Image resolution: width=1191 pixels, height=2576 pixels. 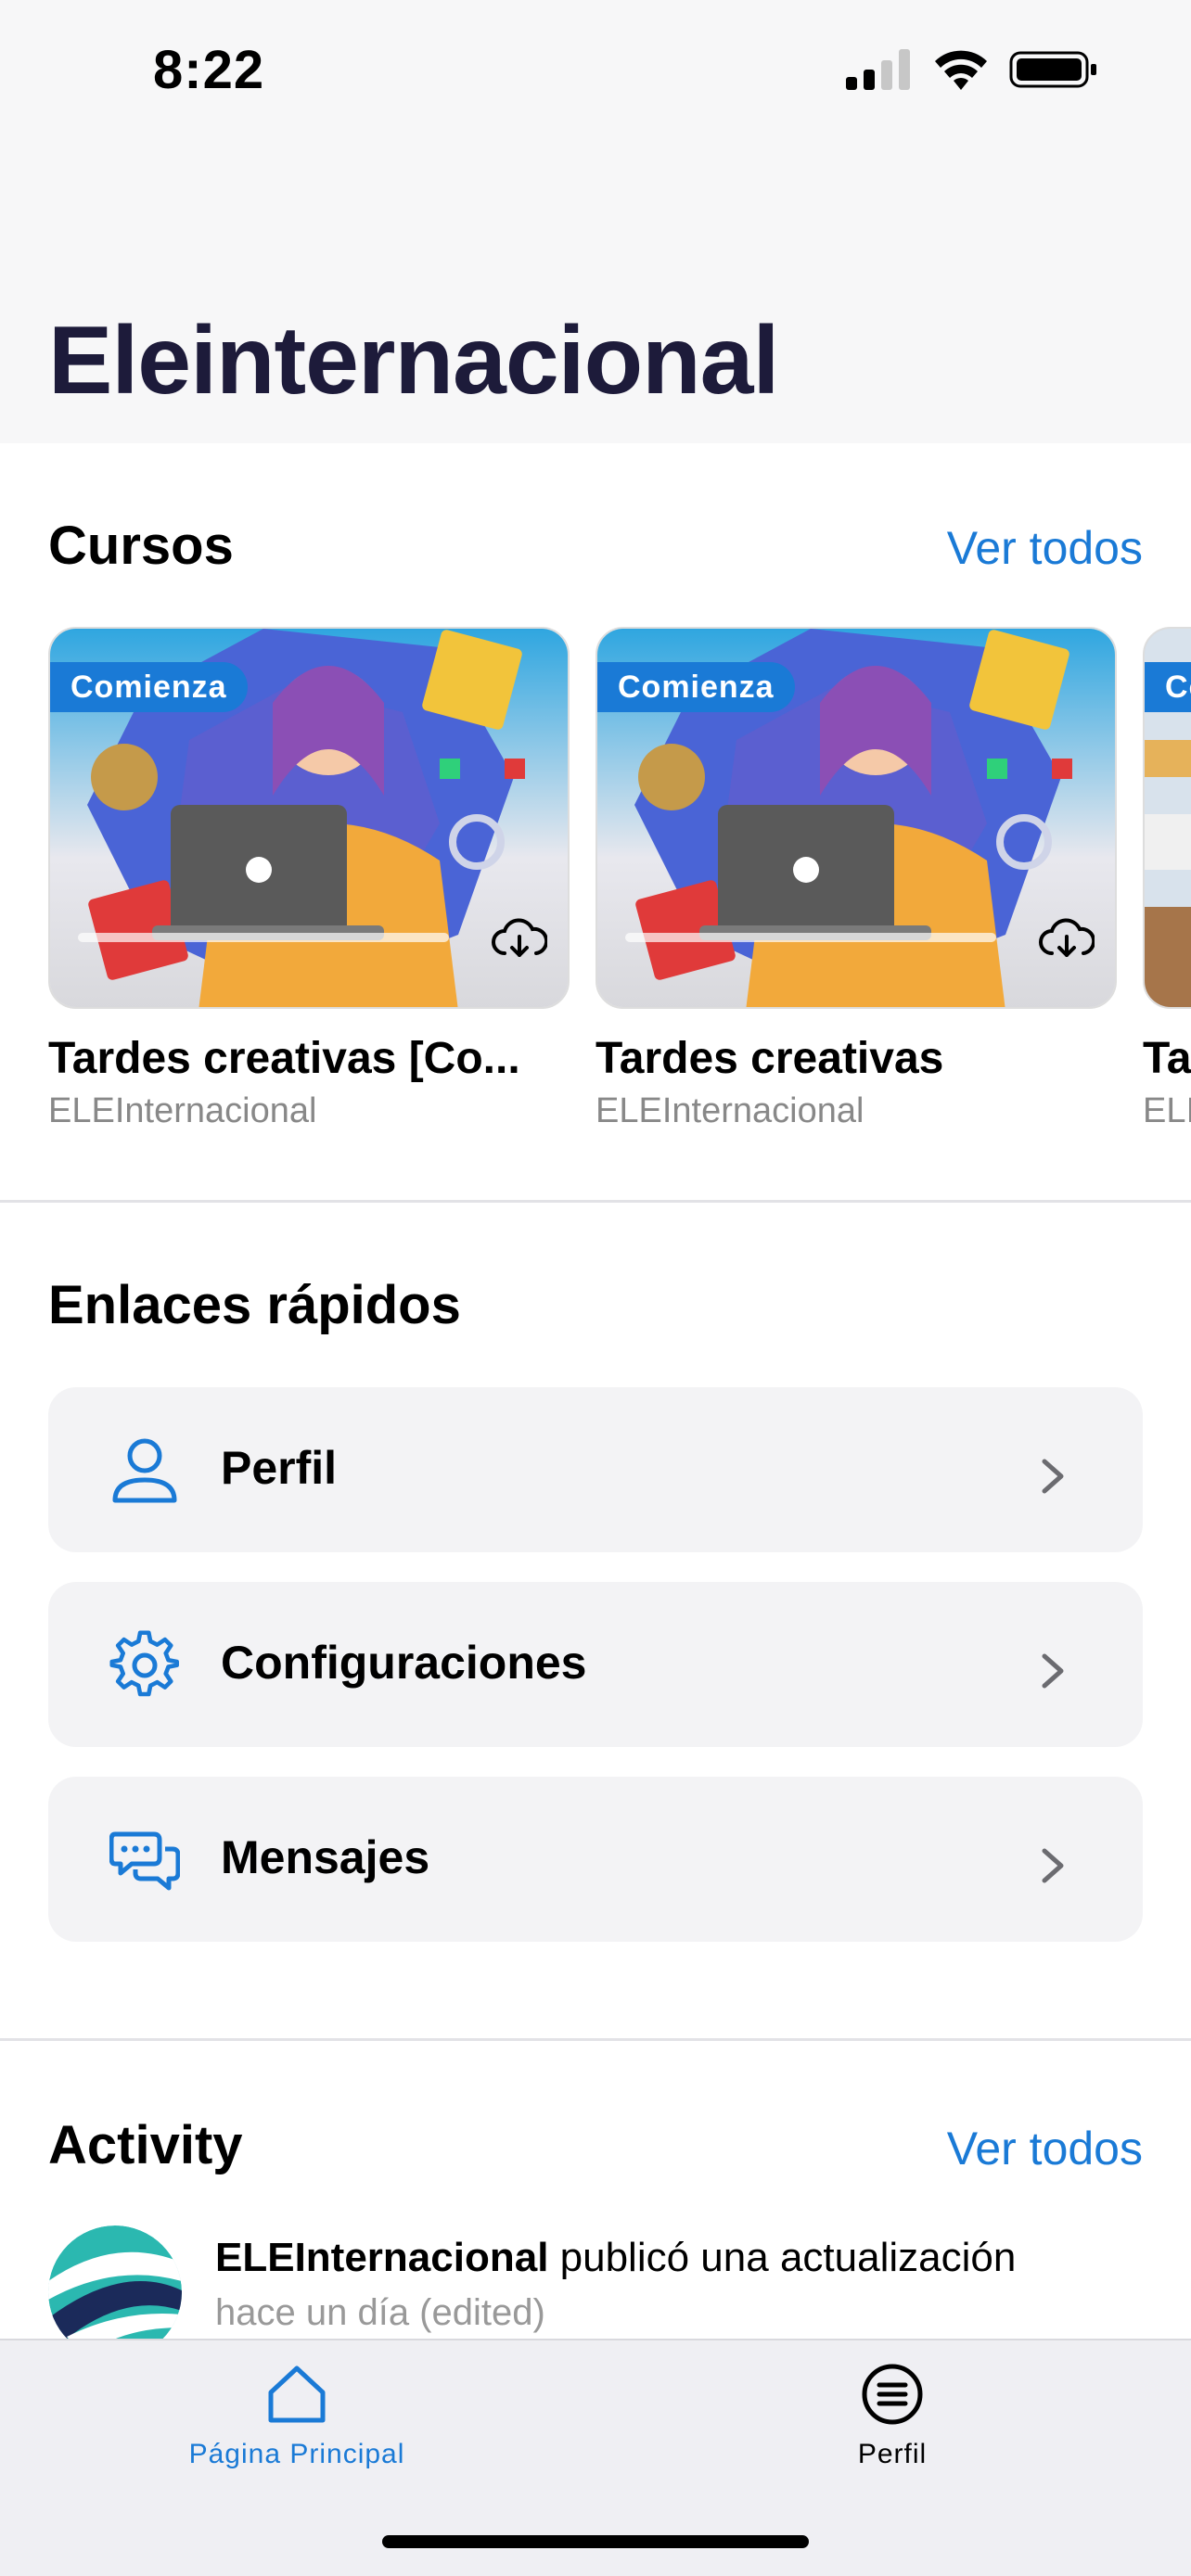 What do you see at coordinates (1052, 69) in the screenshot?
I see `battery-icon` at bounding box center [1052, 69].